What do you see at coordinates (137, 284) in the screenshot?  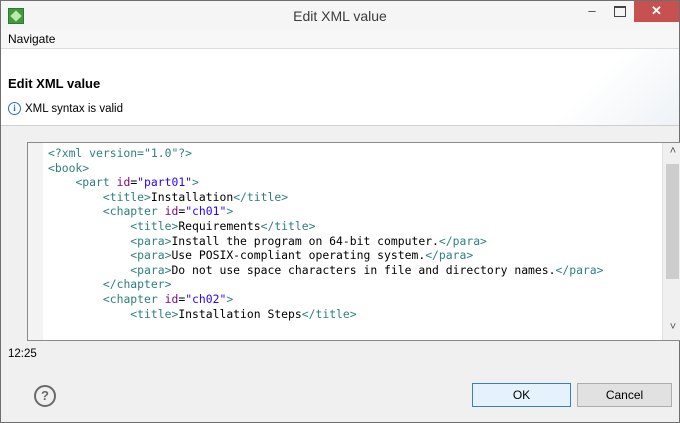 I see `code-token: </chapter>` at bounding box center [137, 284].